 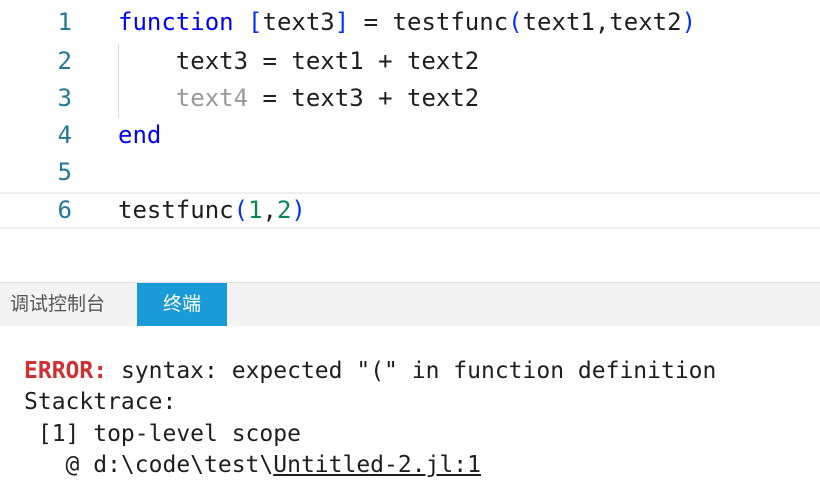 I want to click on code-text: end, so click(x=139, y=135).